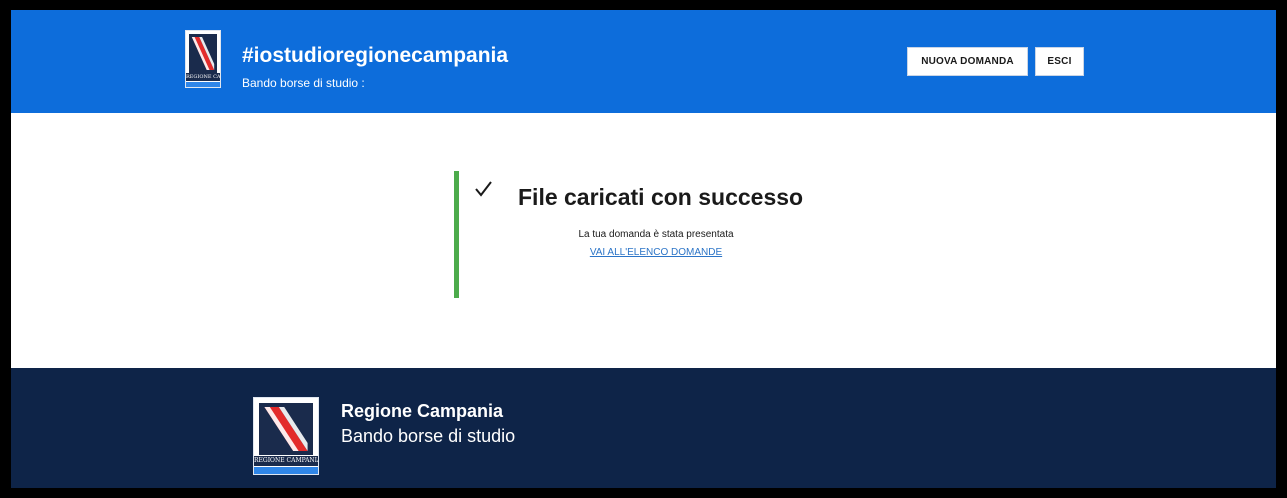 This screenshot has width=1287, height=498. I want to click on footer-logo-stripe, so click(286, 470).